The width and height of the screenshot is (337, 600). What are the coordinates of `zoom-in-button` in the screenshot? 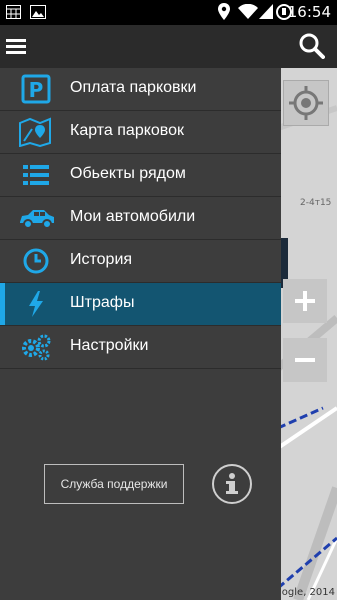 It's located at (305, 301).